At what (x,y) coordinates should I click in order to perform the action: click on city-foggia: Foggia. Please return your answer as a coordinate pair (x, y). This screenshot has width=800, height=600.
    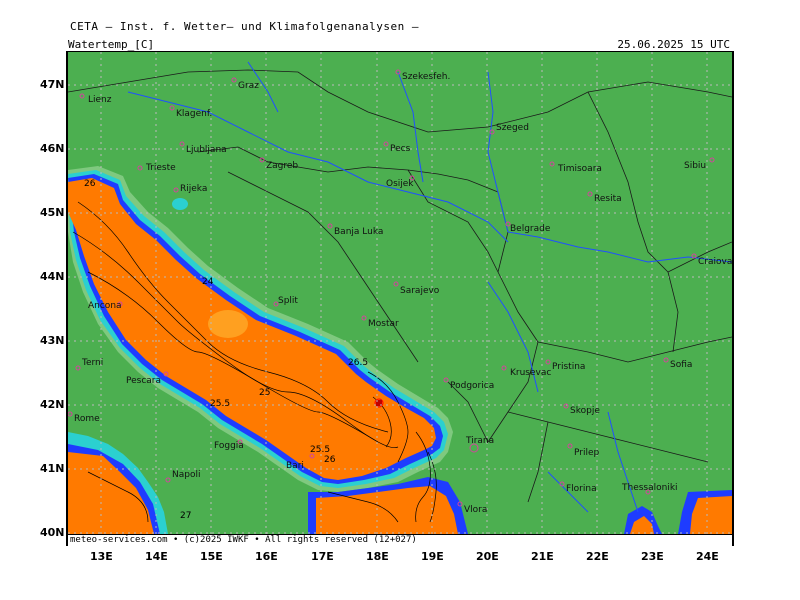
    Looking at the image, I should click on (229, 445).